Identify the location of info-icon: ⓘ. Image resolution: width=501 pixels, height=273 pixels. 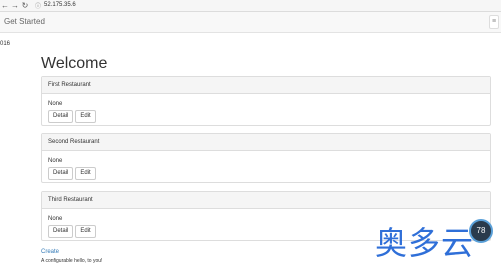
(38, 6).